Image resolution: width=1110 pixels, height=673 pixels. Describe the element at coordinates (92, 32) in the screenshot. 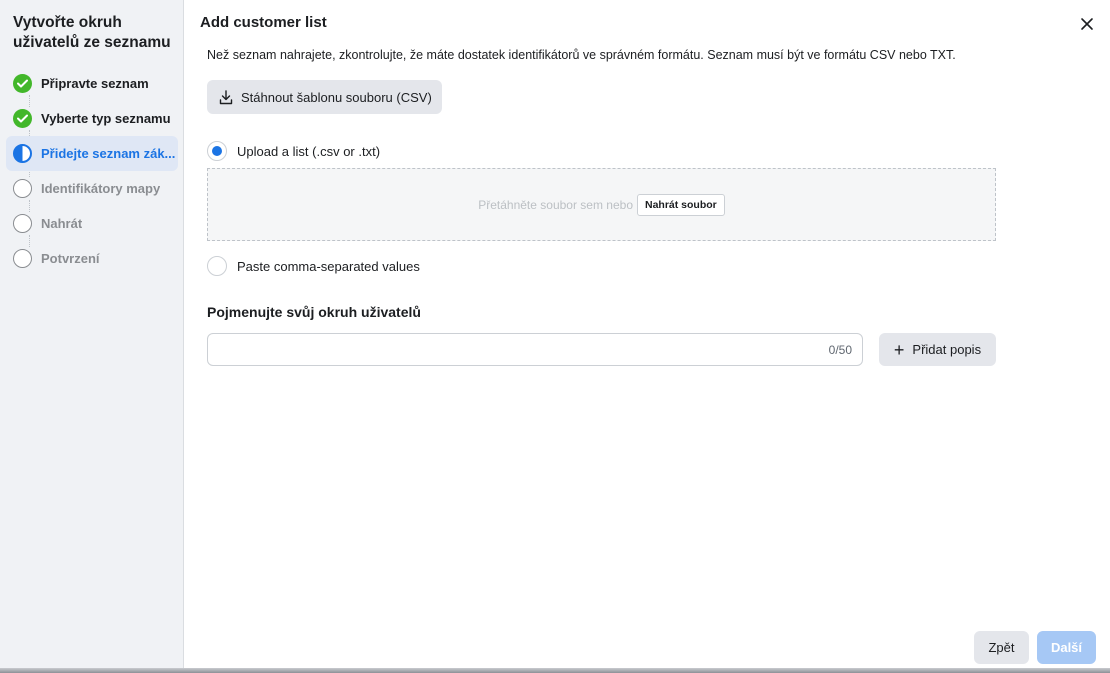

I see `sidebar-title: Vytvořte okruh uživatelů ze seznamu` at that location.